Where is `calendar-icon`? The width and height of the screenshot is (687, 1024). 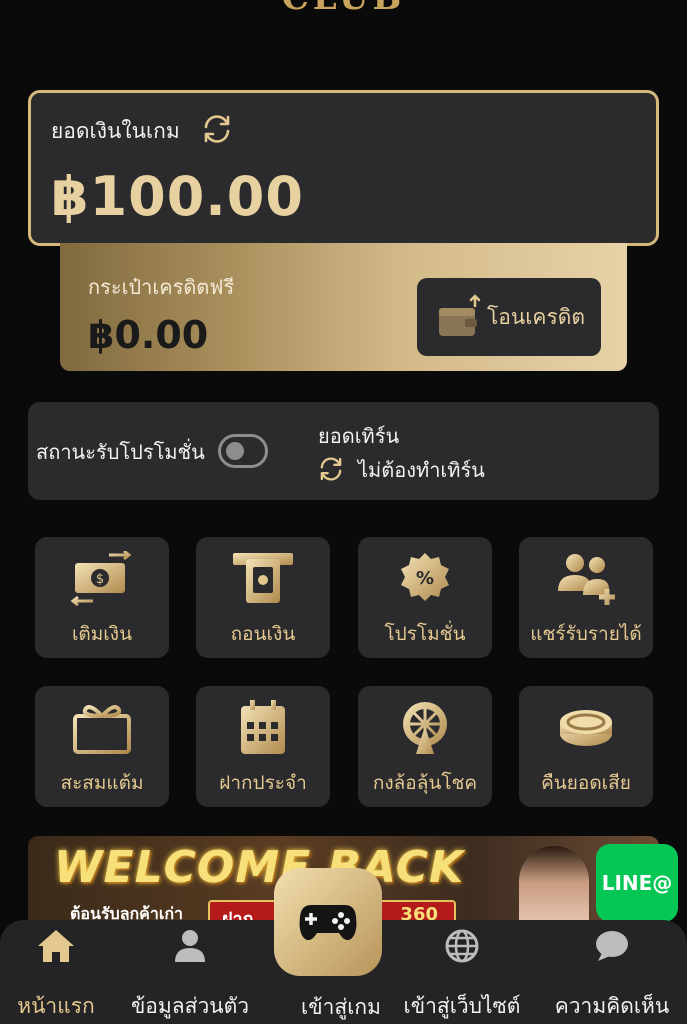 calendar-icon is located at coordinates (263, 728).